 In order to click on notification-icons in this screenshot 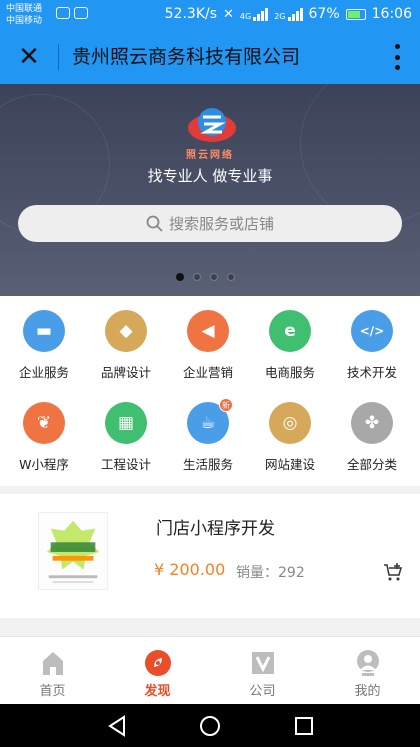, I will do `click(72, 13)`.